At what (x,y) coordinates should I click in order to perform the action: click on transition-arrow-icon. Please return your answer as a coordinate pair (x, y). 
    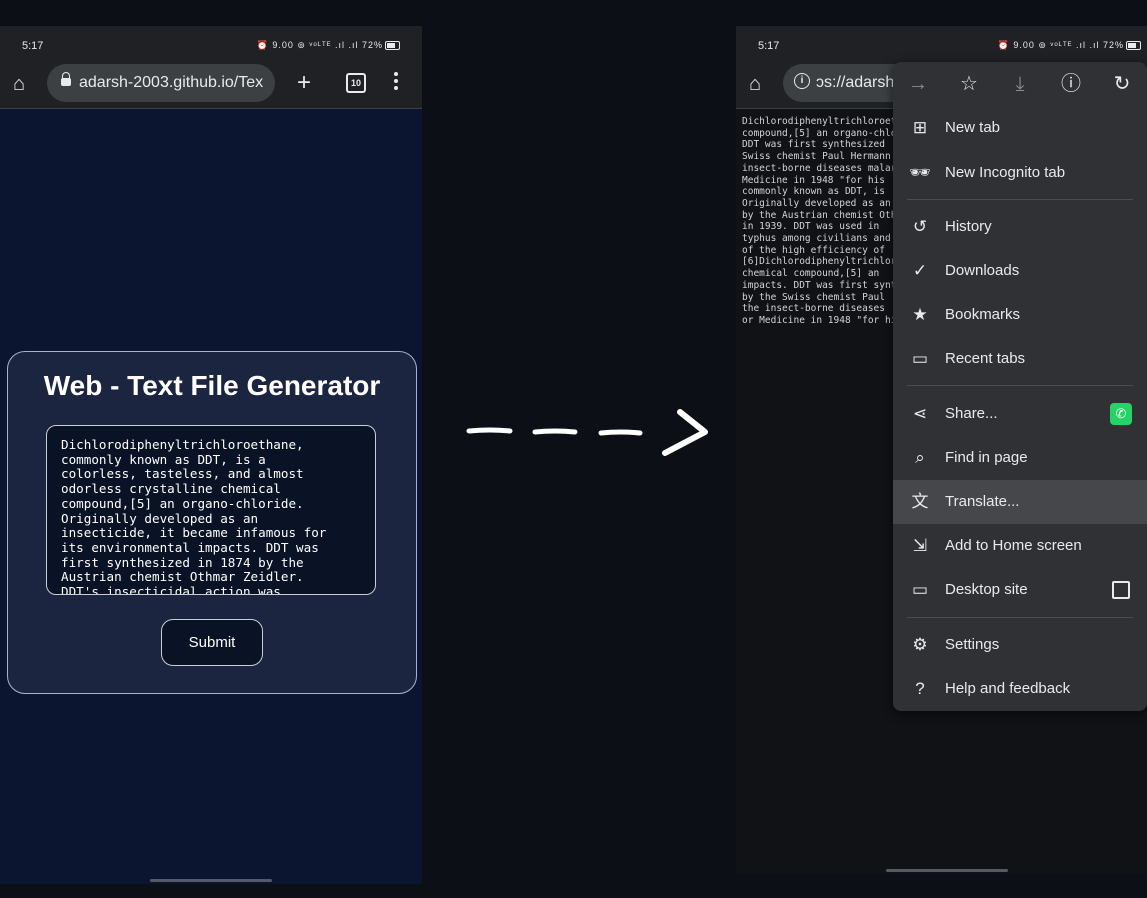
    Looking at the image, I should click on (587, 432).